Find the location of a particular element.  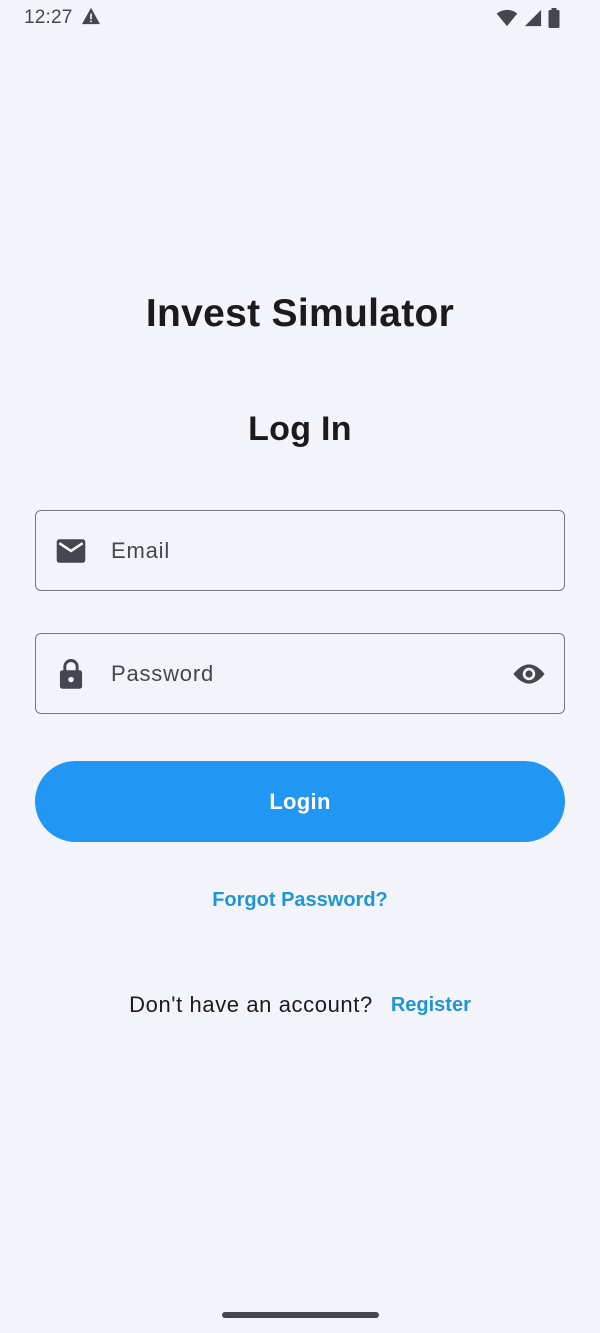

cellular-icon is located at coordinates (533, 18).